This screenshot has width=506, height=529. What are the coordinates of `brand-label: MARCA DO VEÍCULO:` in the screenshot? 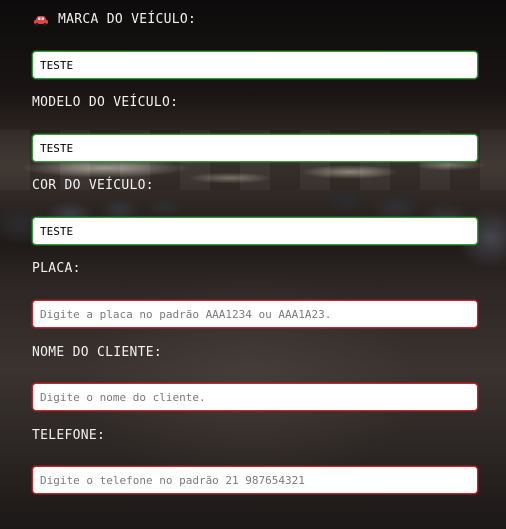 It's located at (127, 19).